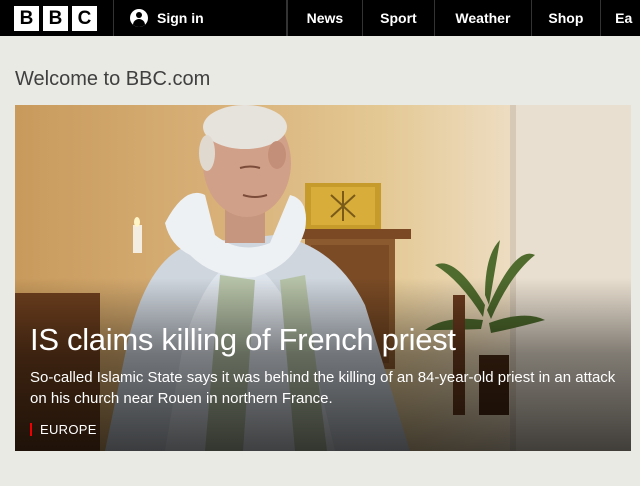 The image size is (640, 486). I want to click on nav-item-label: Shop, so click(566, 18).